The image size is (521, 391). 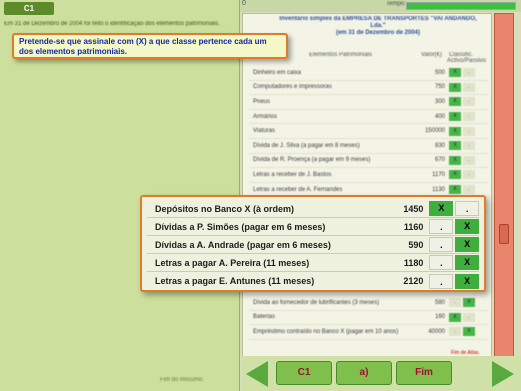 I want to click on bottom-navigation: C1 a) Fim, so click(x=381, y=373).